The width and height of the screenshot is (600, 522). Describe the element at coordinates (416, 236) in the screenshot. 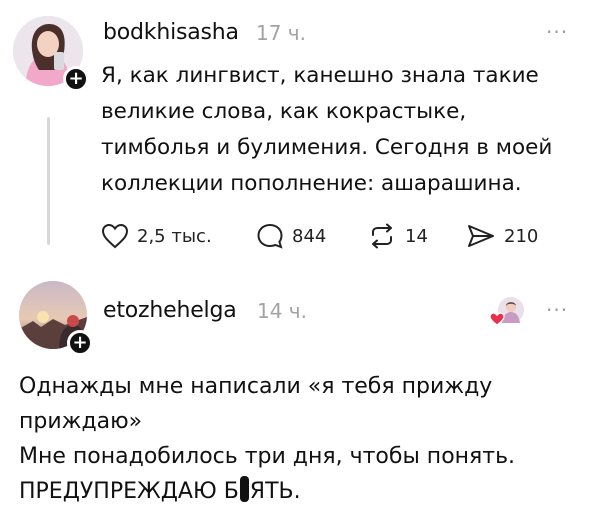

I see `repost-count: 14` at that location.